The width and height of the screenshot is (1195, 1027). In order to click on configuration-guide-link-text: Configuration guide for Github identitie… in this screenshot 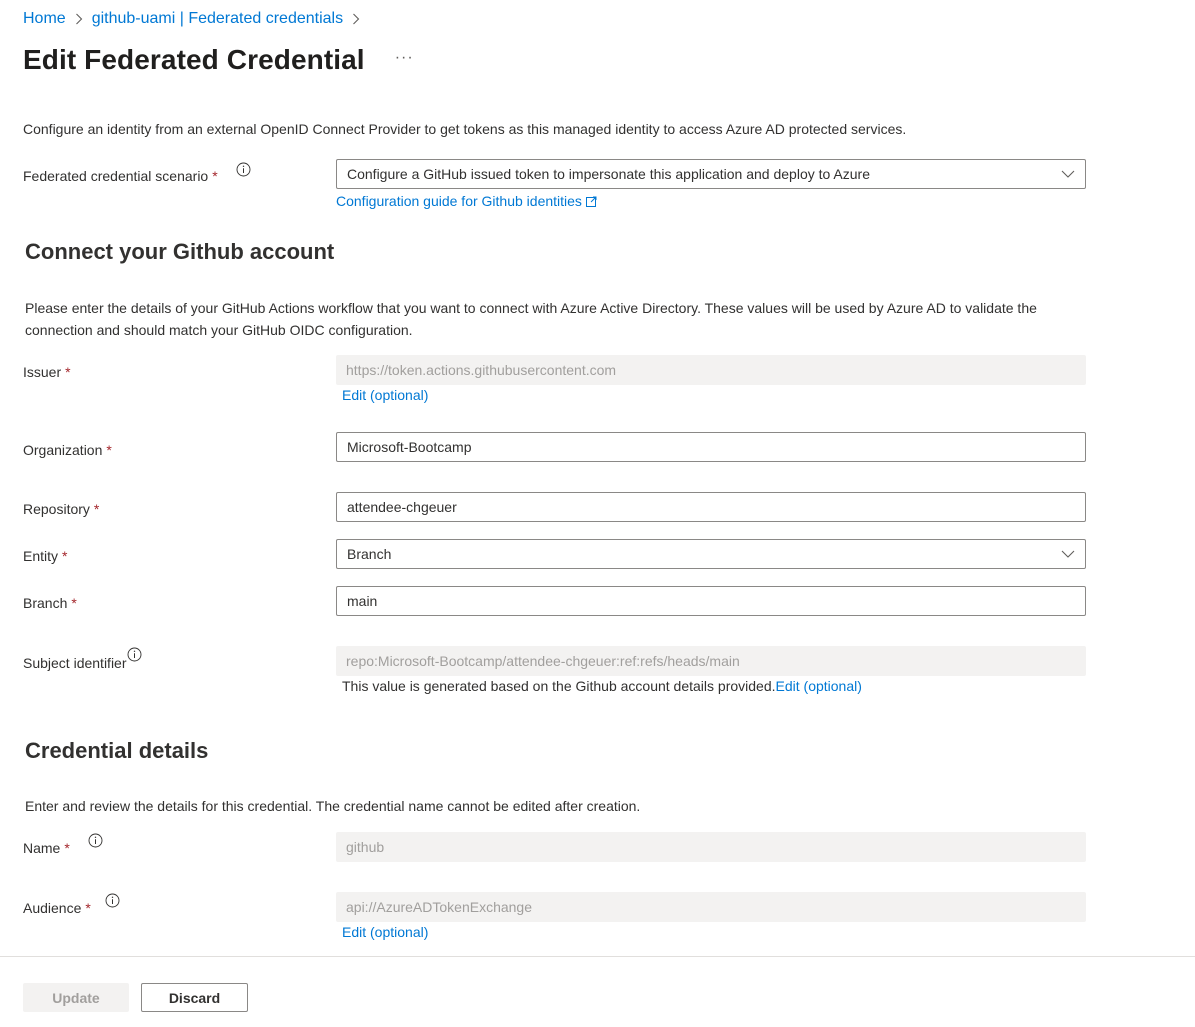, I will do `click(459, 201)`.